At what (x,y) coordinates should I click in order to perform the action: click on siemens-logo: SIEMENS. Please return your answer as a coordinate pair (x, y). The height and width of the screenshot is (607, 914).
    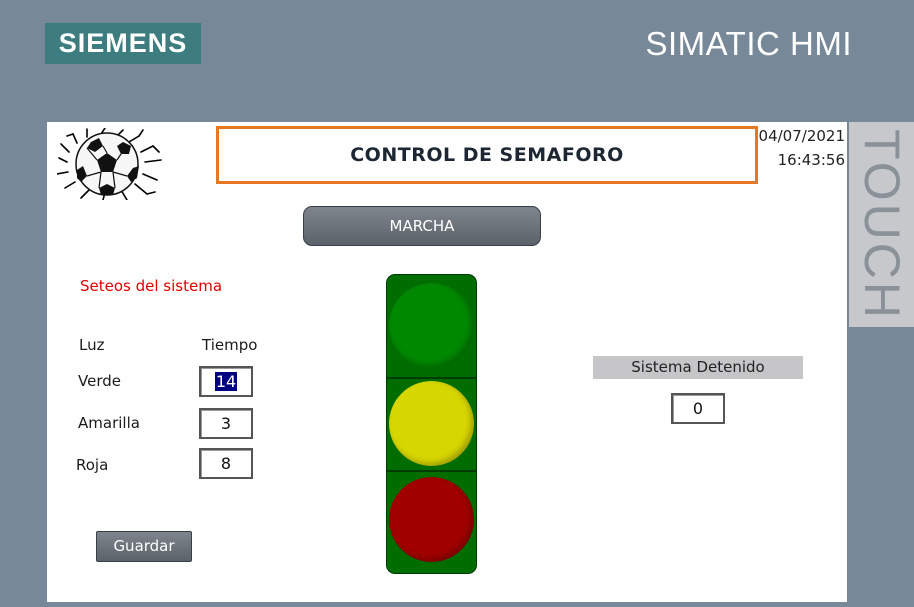
    Looking at the image, I should click on (123, 43).